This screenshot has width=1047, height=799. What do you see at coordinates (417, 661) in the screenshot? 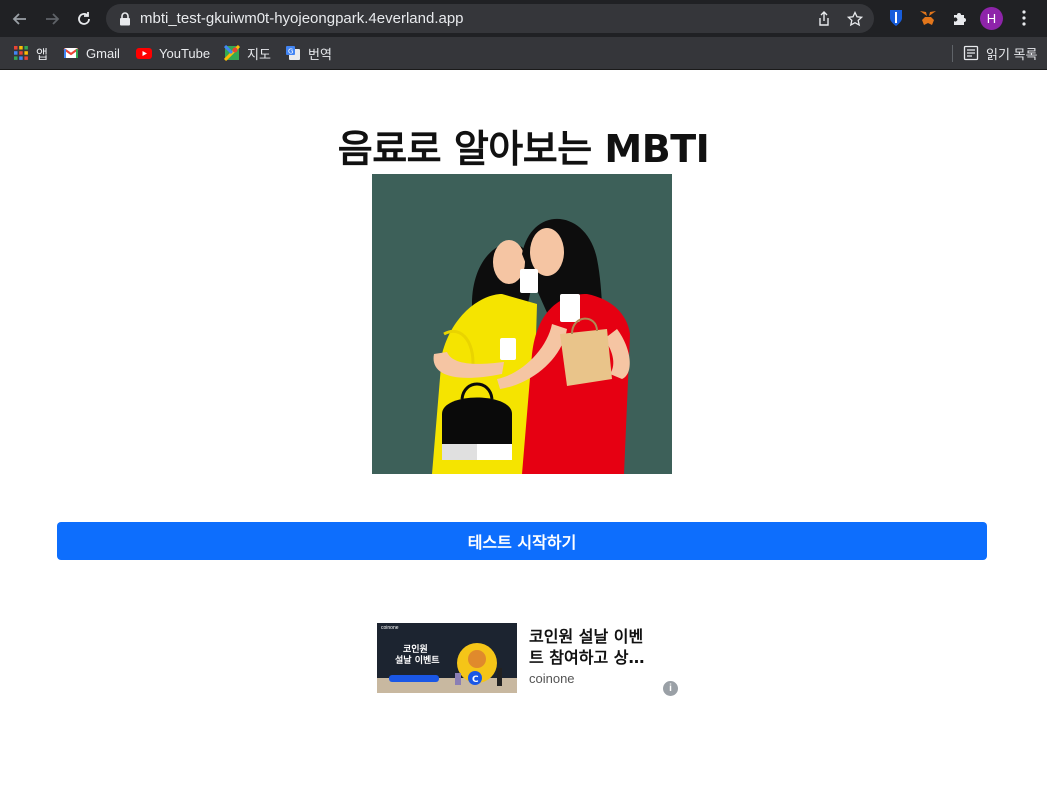
I see `ad-thumb-subtitle: 설날 이벤트` at bounding box center [417, 661].